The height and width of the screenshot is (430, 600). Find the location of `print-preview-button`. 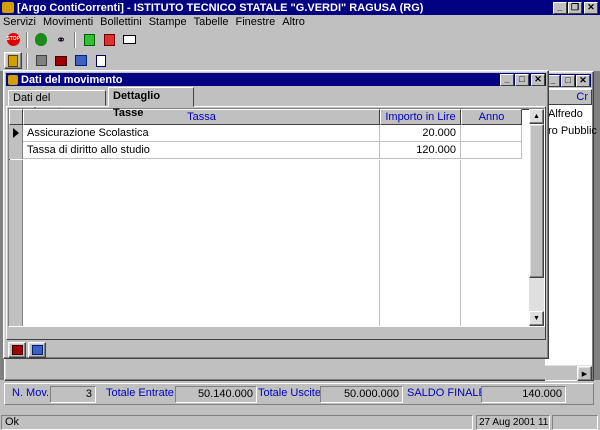

print-preview-button is located at coordinates (81, 60).